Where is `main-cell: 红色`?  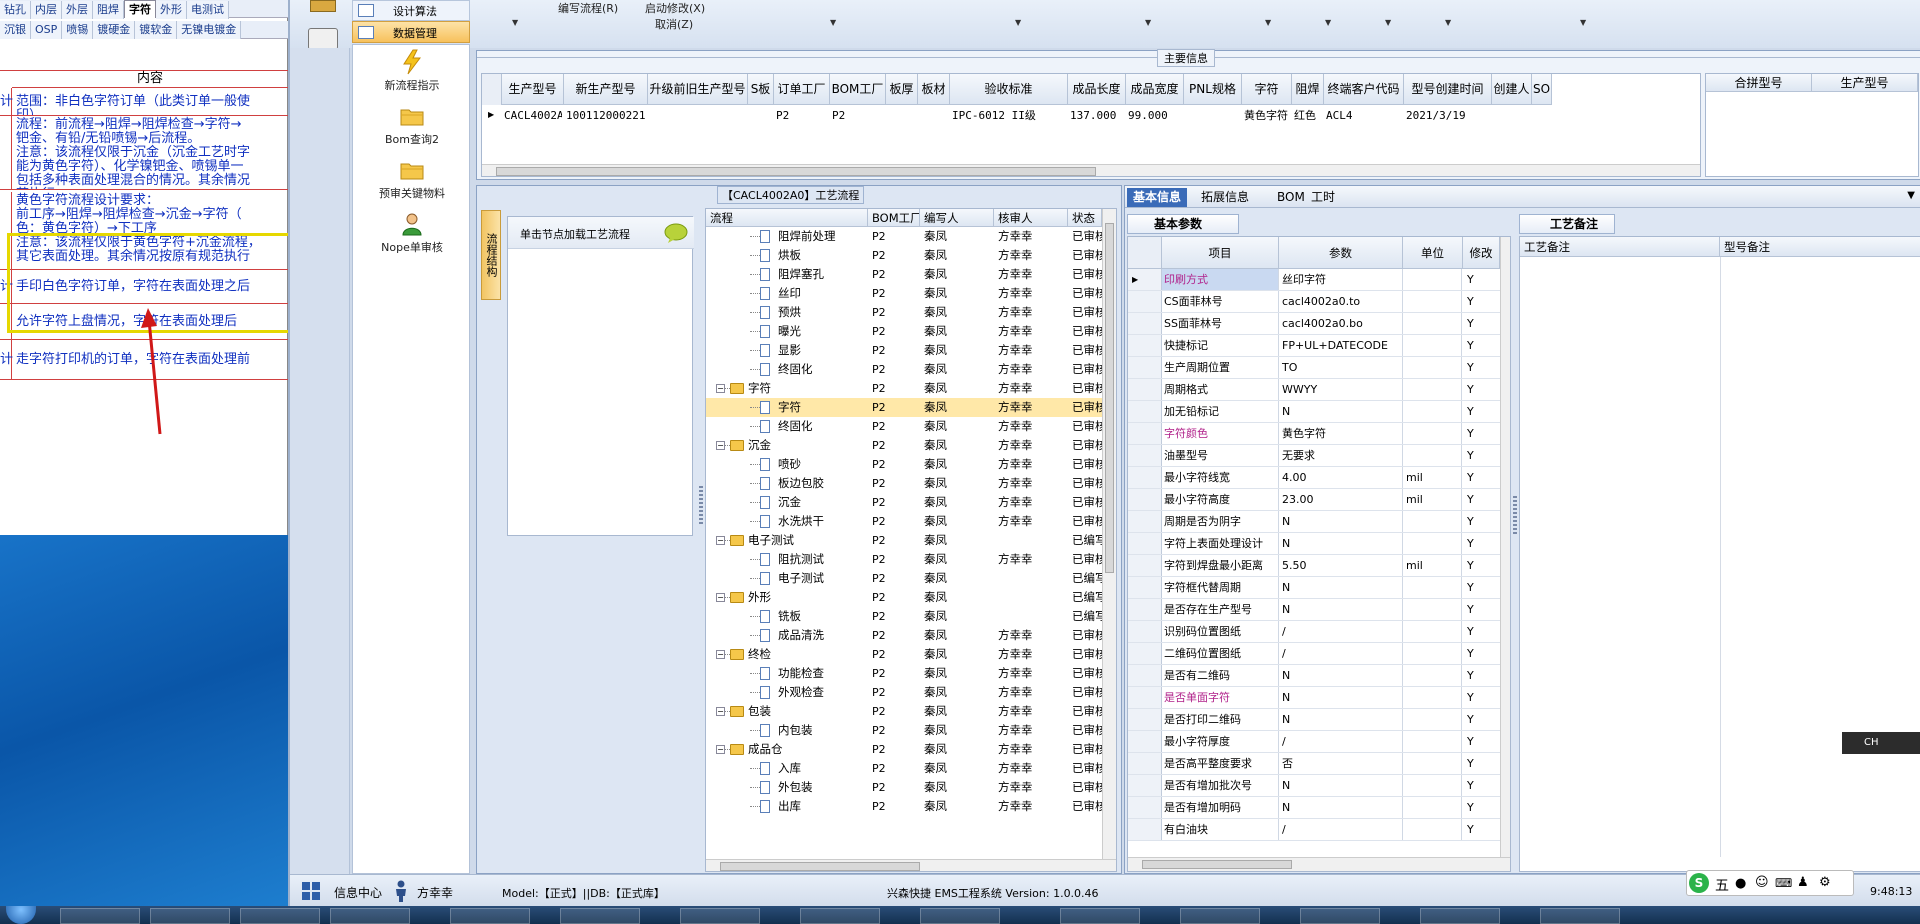 main-cell: 红色 is located at coordinates (1308, 115).